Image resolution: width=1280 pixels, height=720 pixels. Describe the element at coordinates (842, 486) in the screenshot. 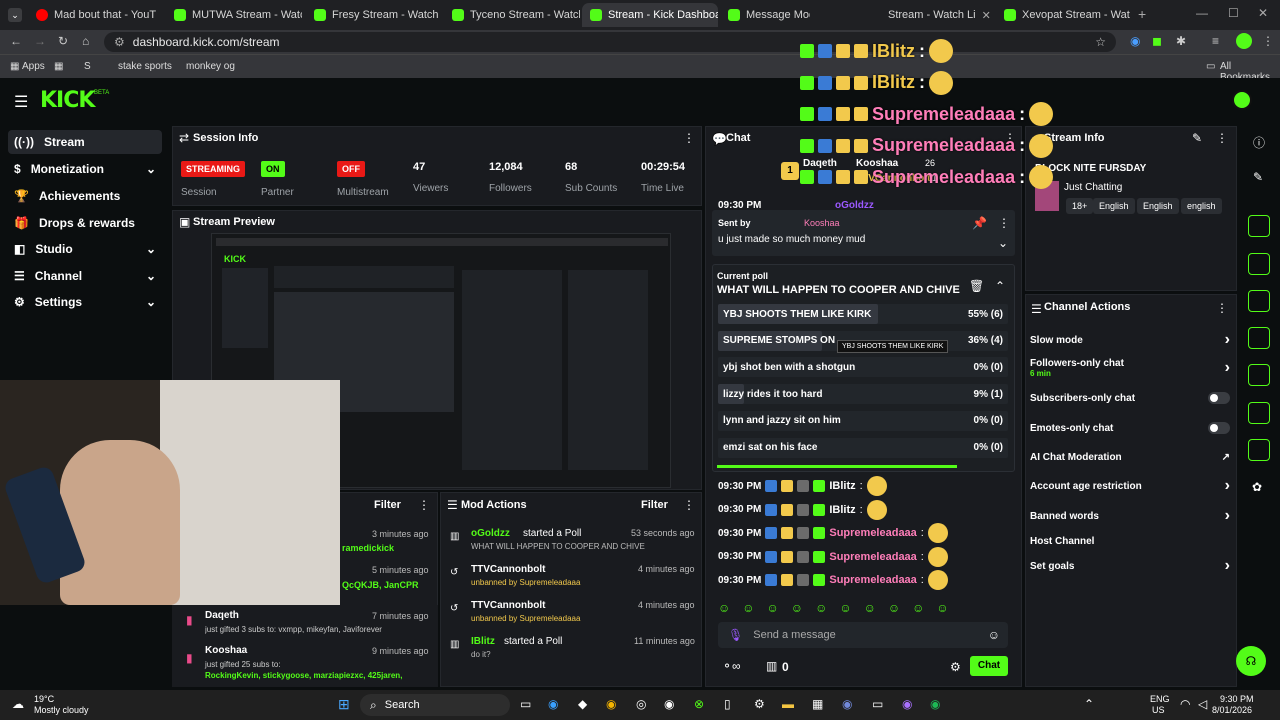

I see `chat-user: IBlitz` at that location.